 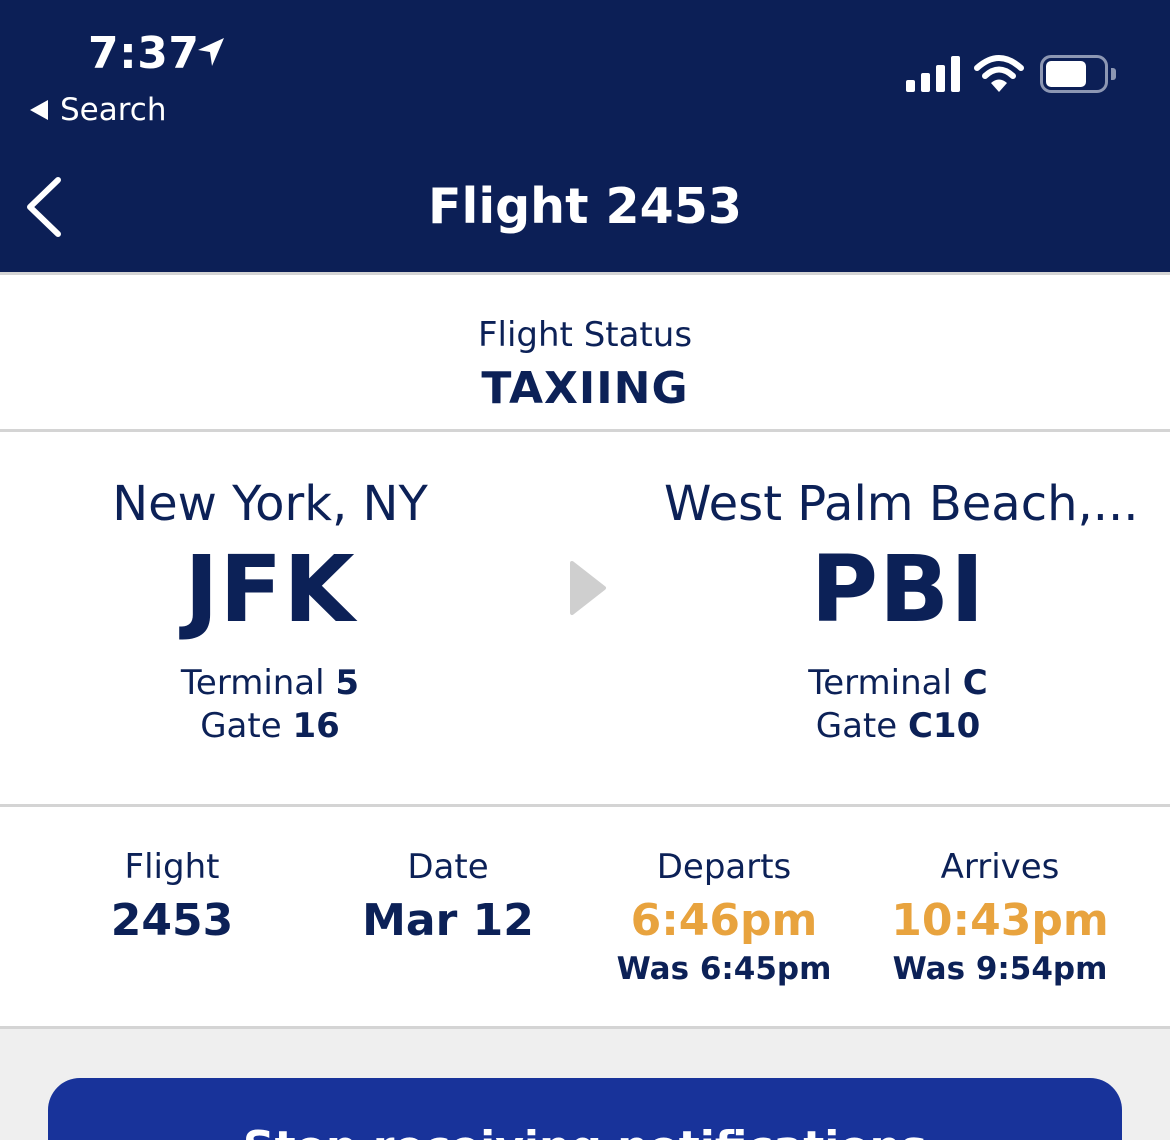 I want to click on departs-previous-time: Was 6:45pm, so click(x=724, y=969).